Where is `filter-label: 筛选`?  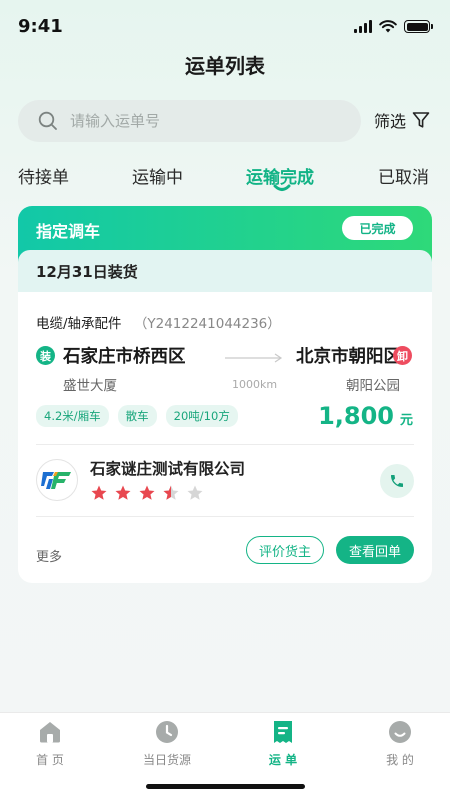
filter-label: 筛选 is located at coordinates (390, 121).